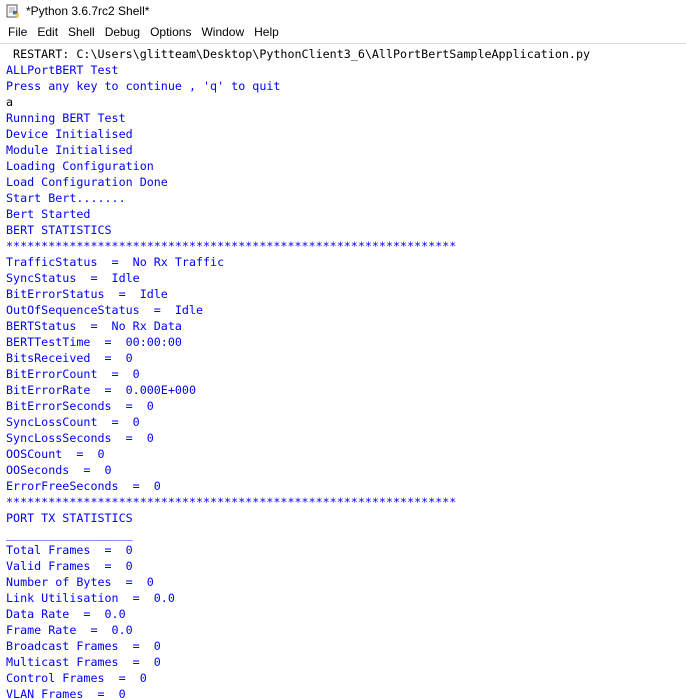  Describe the element at coordinates (66, 118) in the screenshot. I see `shell-line-output: Running BERT Test` at that location.